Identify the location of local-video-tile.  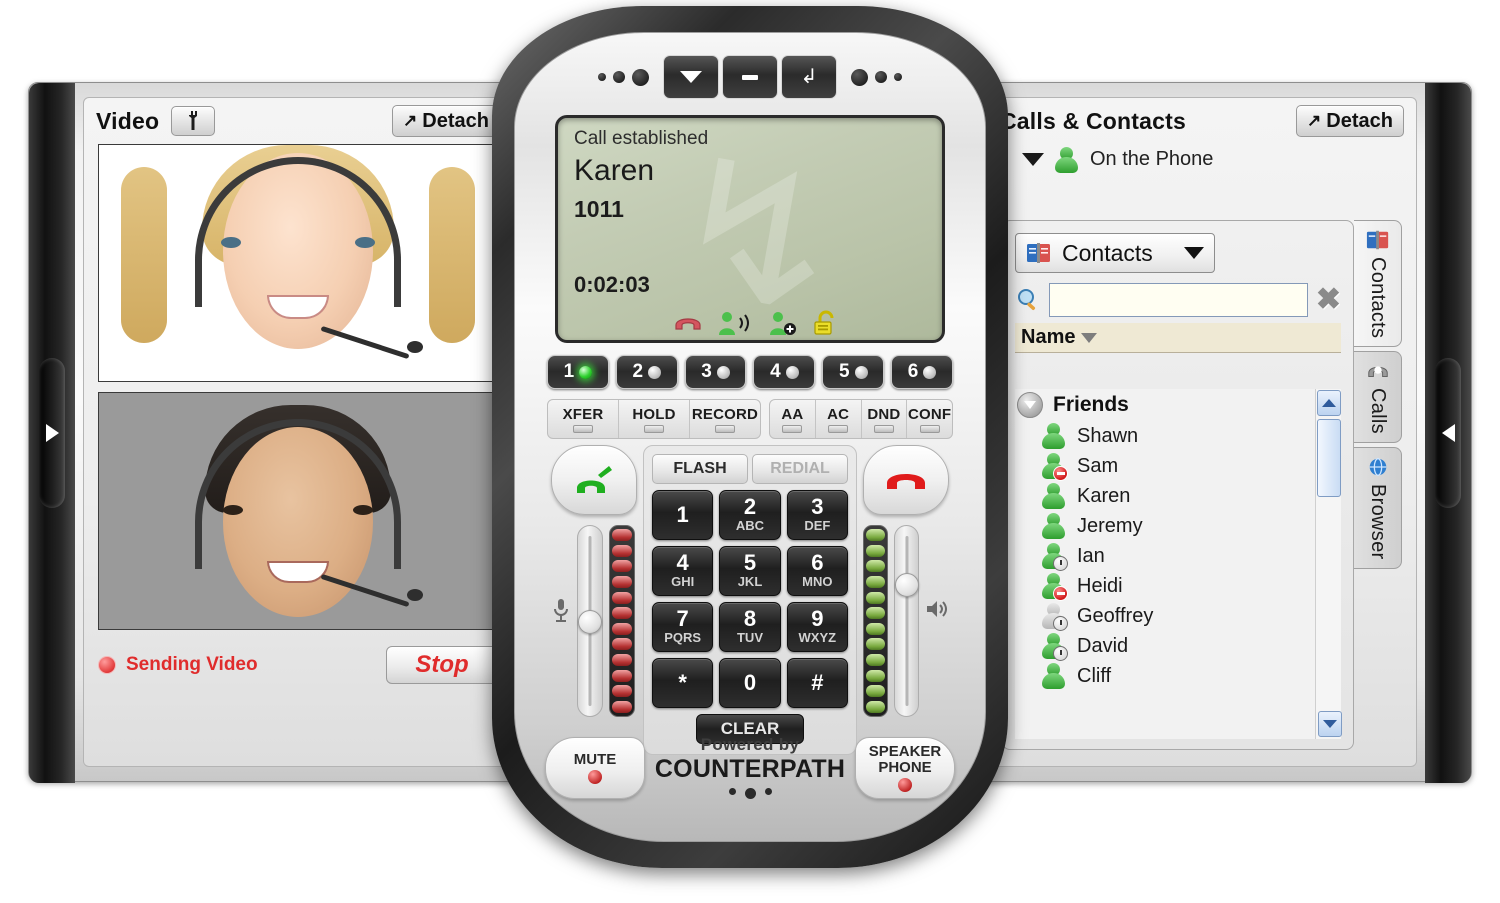
(298, 511).